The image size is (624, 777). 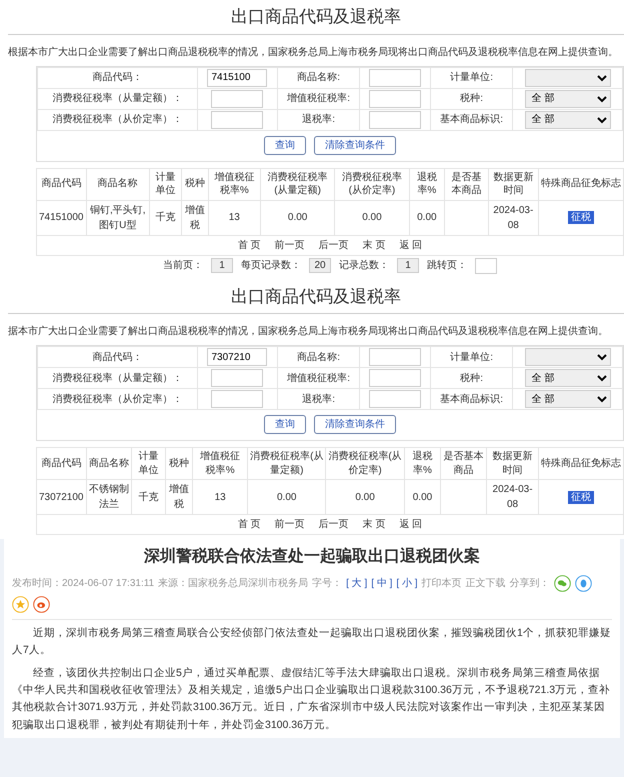 What do you see at coordinates (471, 399) in the screenshot?
I see `field-label: 基本商品标识:` at bounding box center [471, 399].